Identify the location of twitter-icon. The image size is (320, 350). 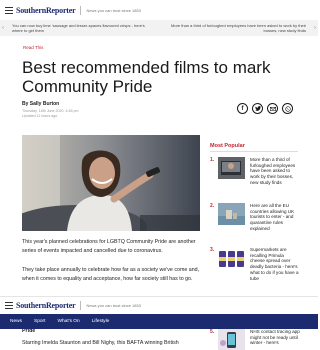
(257, 108).